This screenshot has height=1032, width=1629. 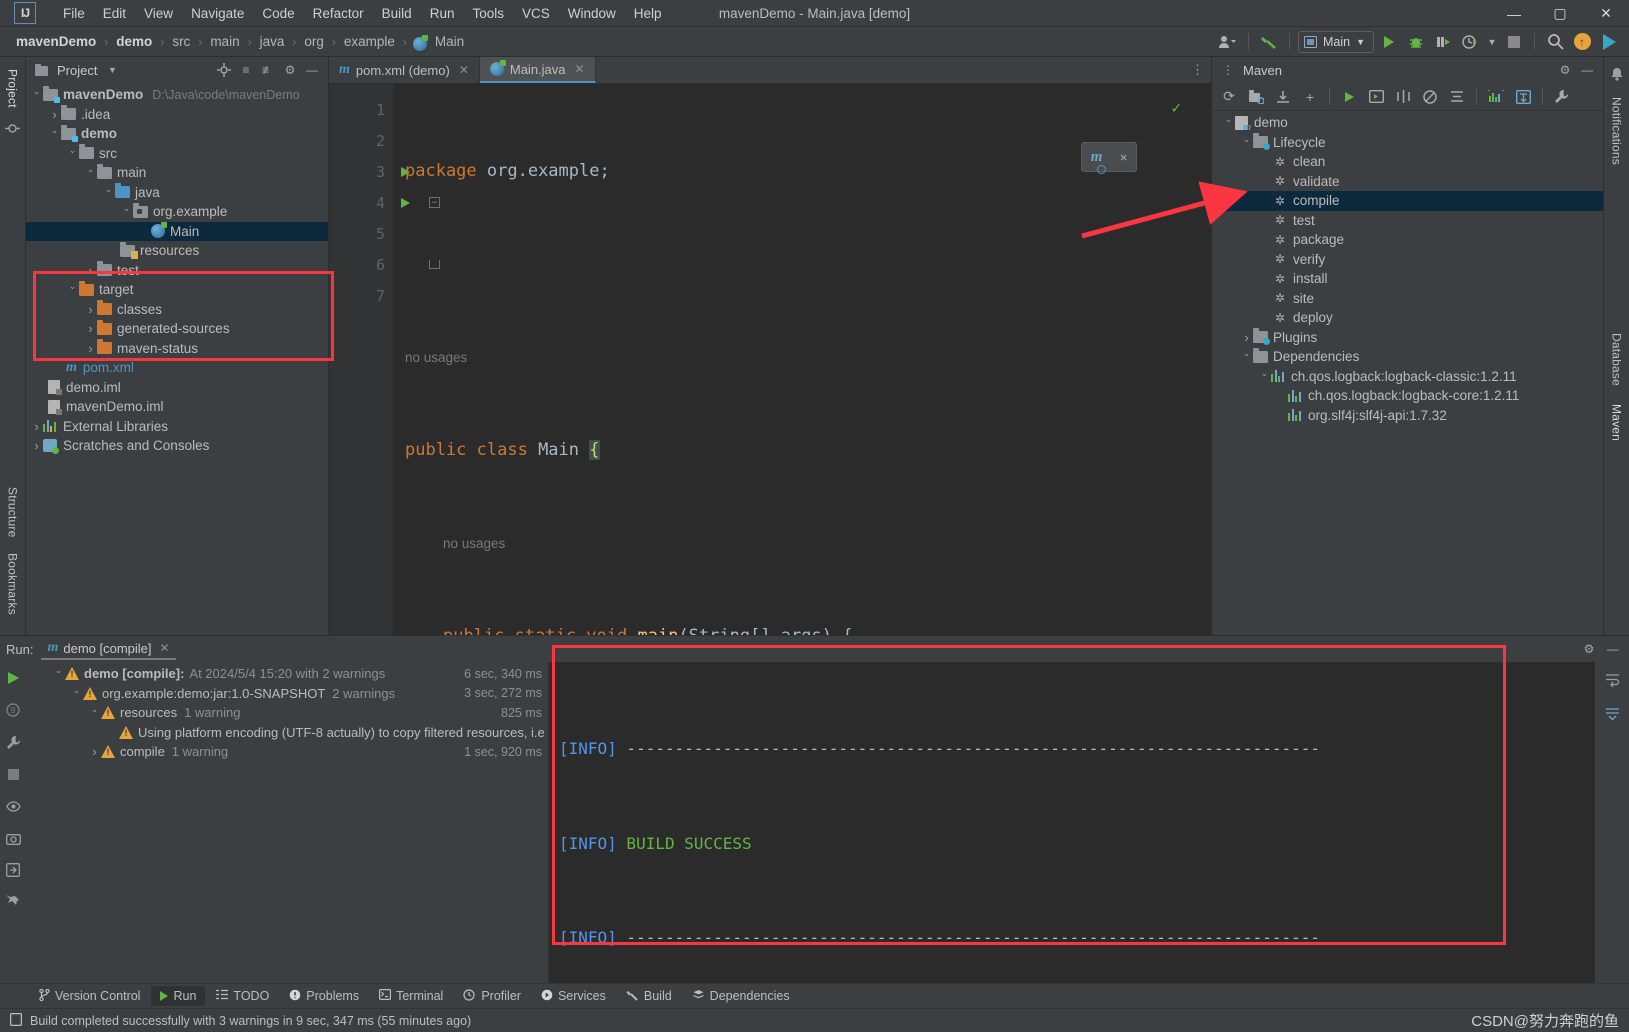 I want to click on tree-row-idea: .idea, so click(x=177, y=115).